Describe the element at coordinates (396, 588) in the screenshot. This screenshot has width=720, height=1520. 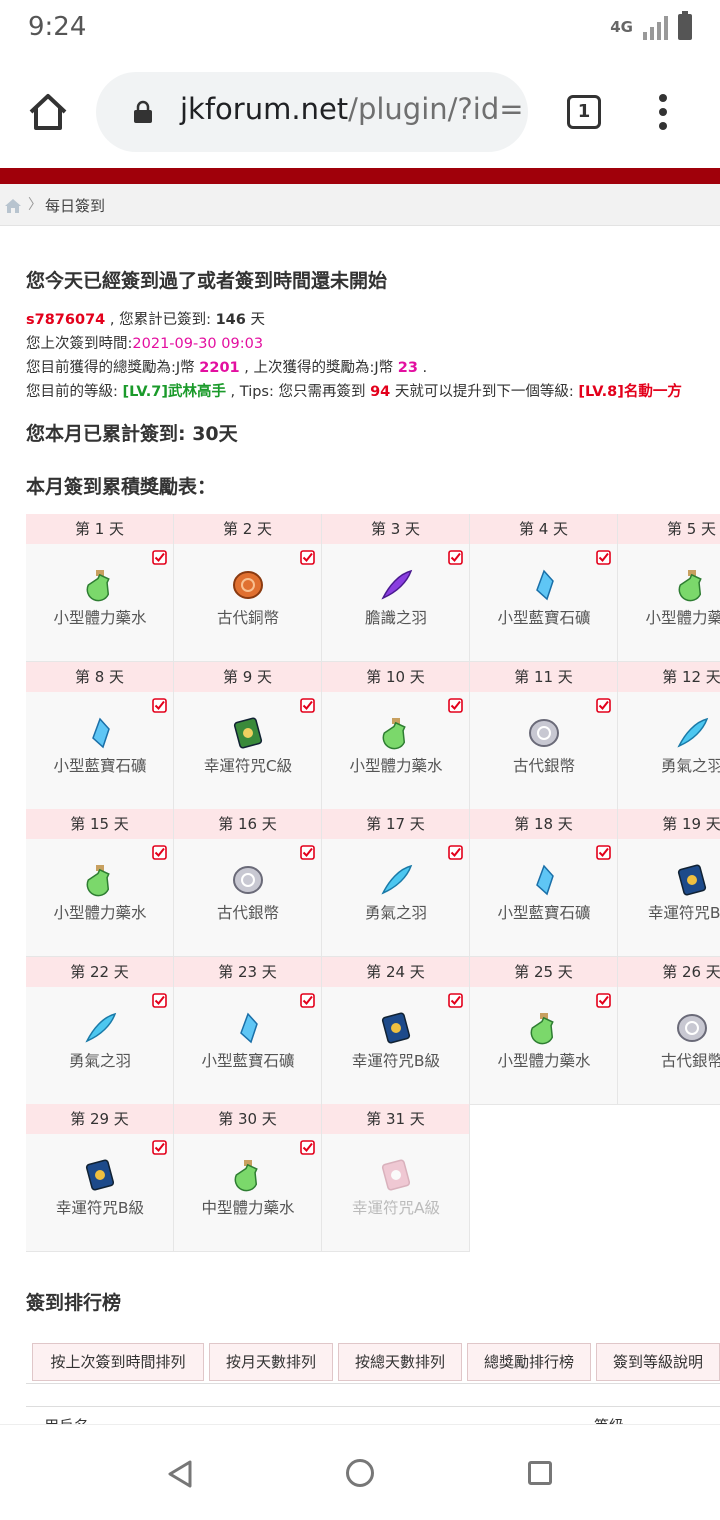
I see `reward-day-cell: 第 3 天膽識之羽` at that location.